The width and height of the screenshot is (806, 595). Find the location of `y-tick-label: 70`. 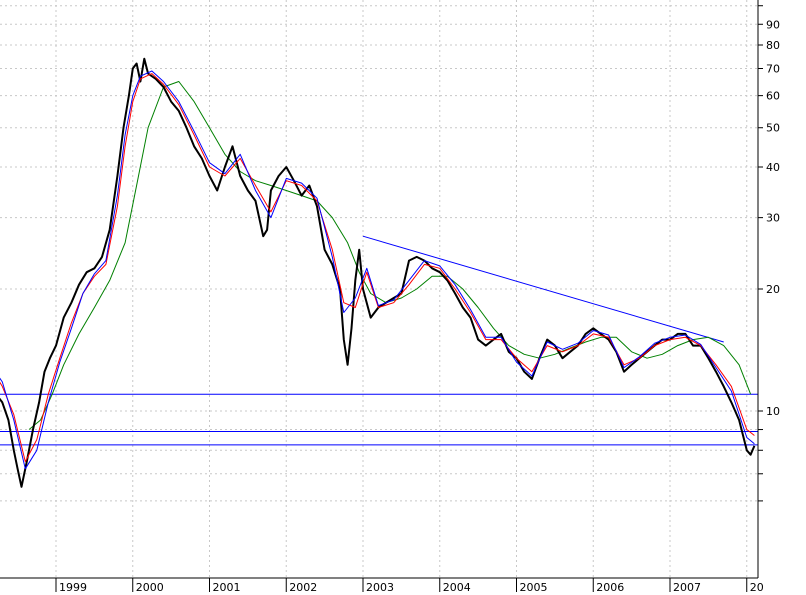

y-tick-label: 70 is located at coordinates (773, 69).